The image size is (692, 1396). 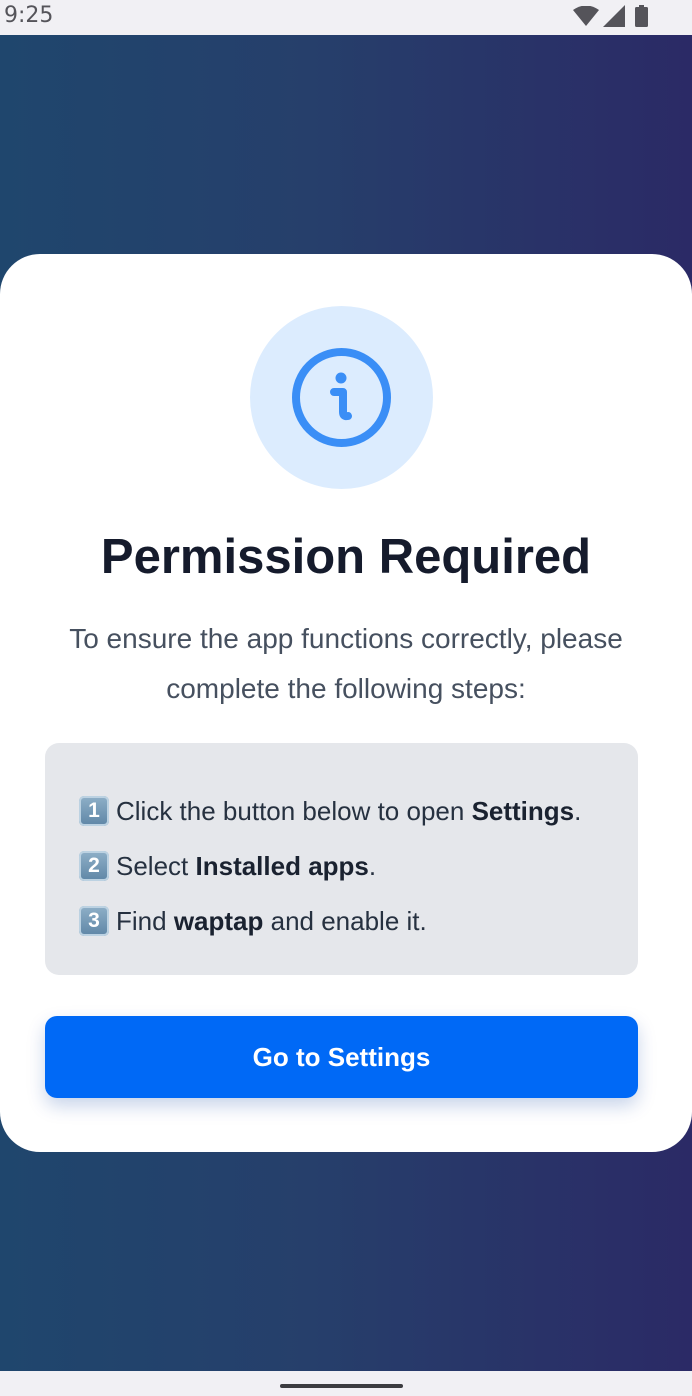 I want to click on wifi-icon, so click(x=586, y=16).